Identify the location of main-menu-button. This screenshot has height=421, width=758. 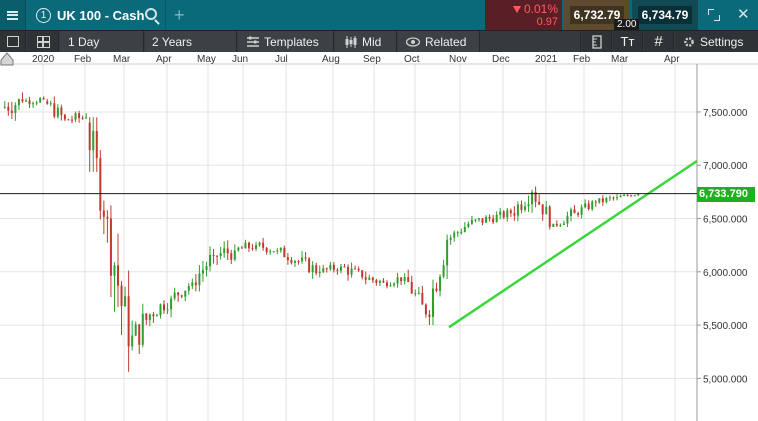
(13, 15).